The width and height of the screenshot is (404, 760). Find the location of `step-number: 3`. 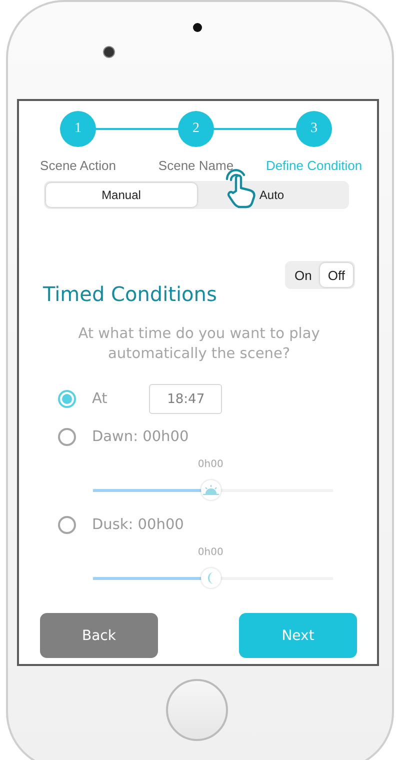

step-number: 3 is located at coordinates (314, 129).